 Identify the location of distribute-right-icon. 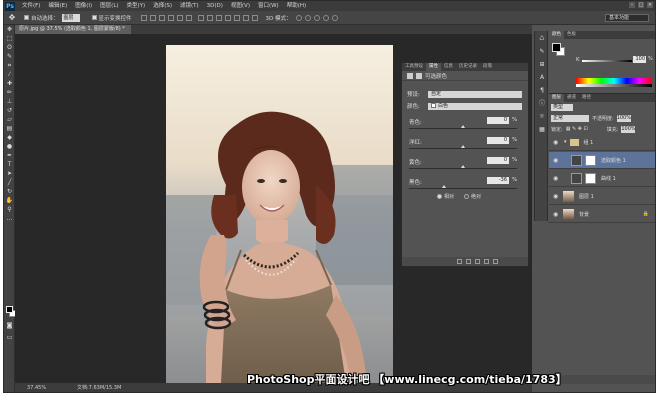
(245, 17).